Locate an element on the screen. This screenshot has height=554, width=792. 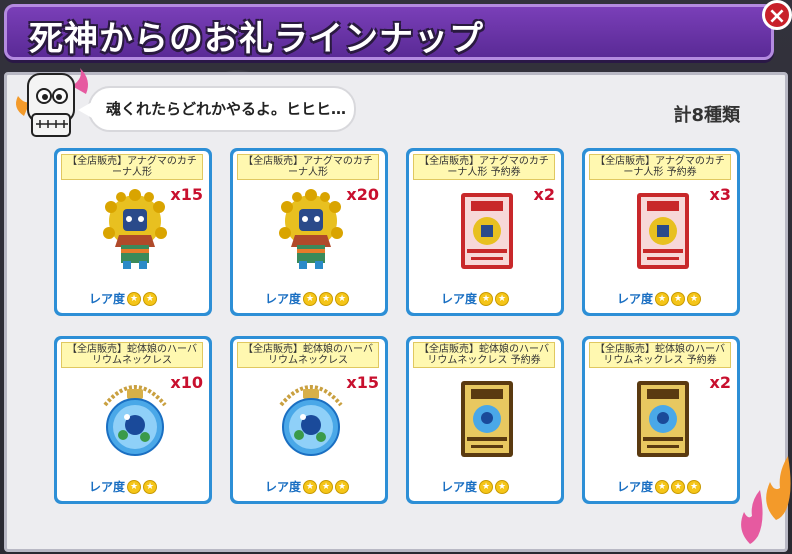
item-card-body: 【全店販売】アナグマのカチーナ人形 x15 レア度 ★ ★ is located at coordinates (133, 232).